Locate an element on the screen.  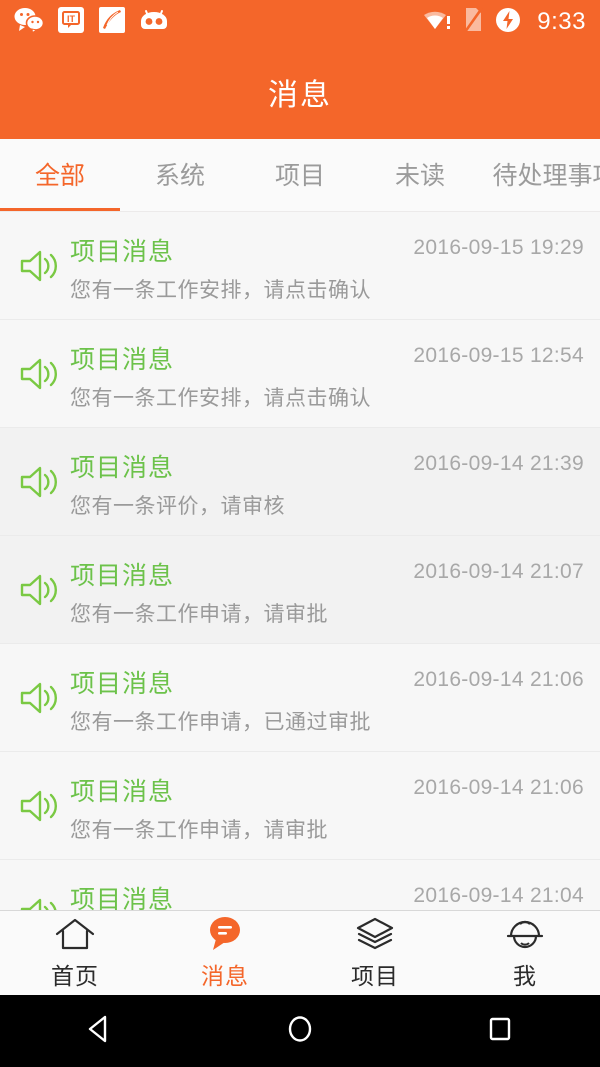
tab-pending: 待处理事项 is located at coordinates (540, 175).